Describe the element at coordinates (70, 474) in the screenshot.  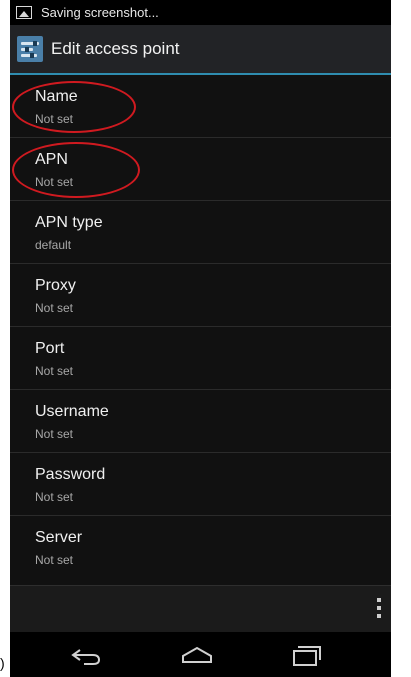
I see `setting-label: Password` at that location.